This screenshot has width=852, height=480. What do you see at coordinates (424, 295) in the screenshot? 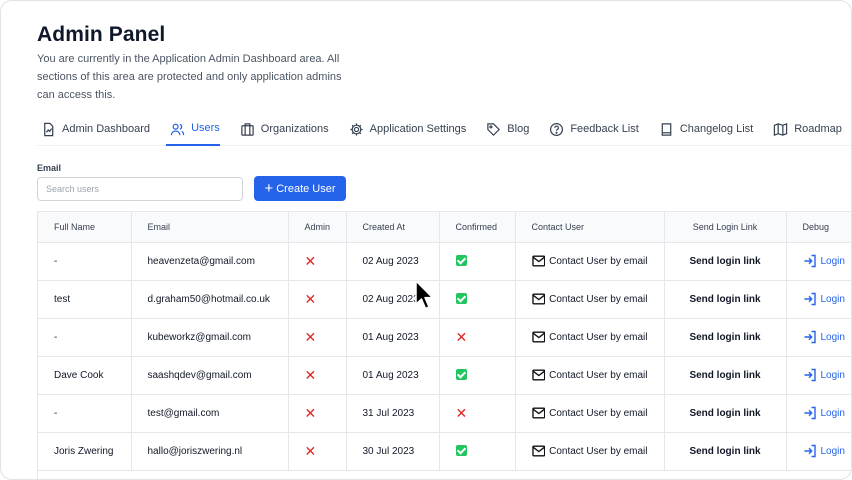
I see `mouse-cursor-icon` at bounding box center [424, 295].